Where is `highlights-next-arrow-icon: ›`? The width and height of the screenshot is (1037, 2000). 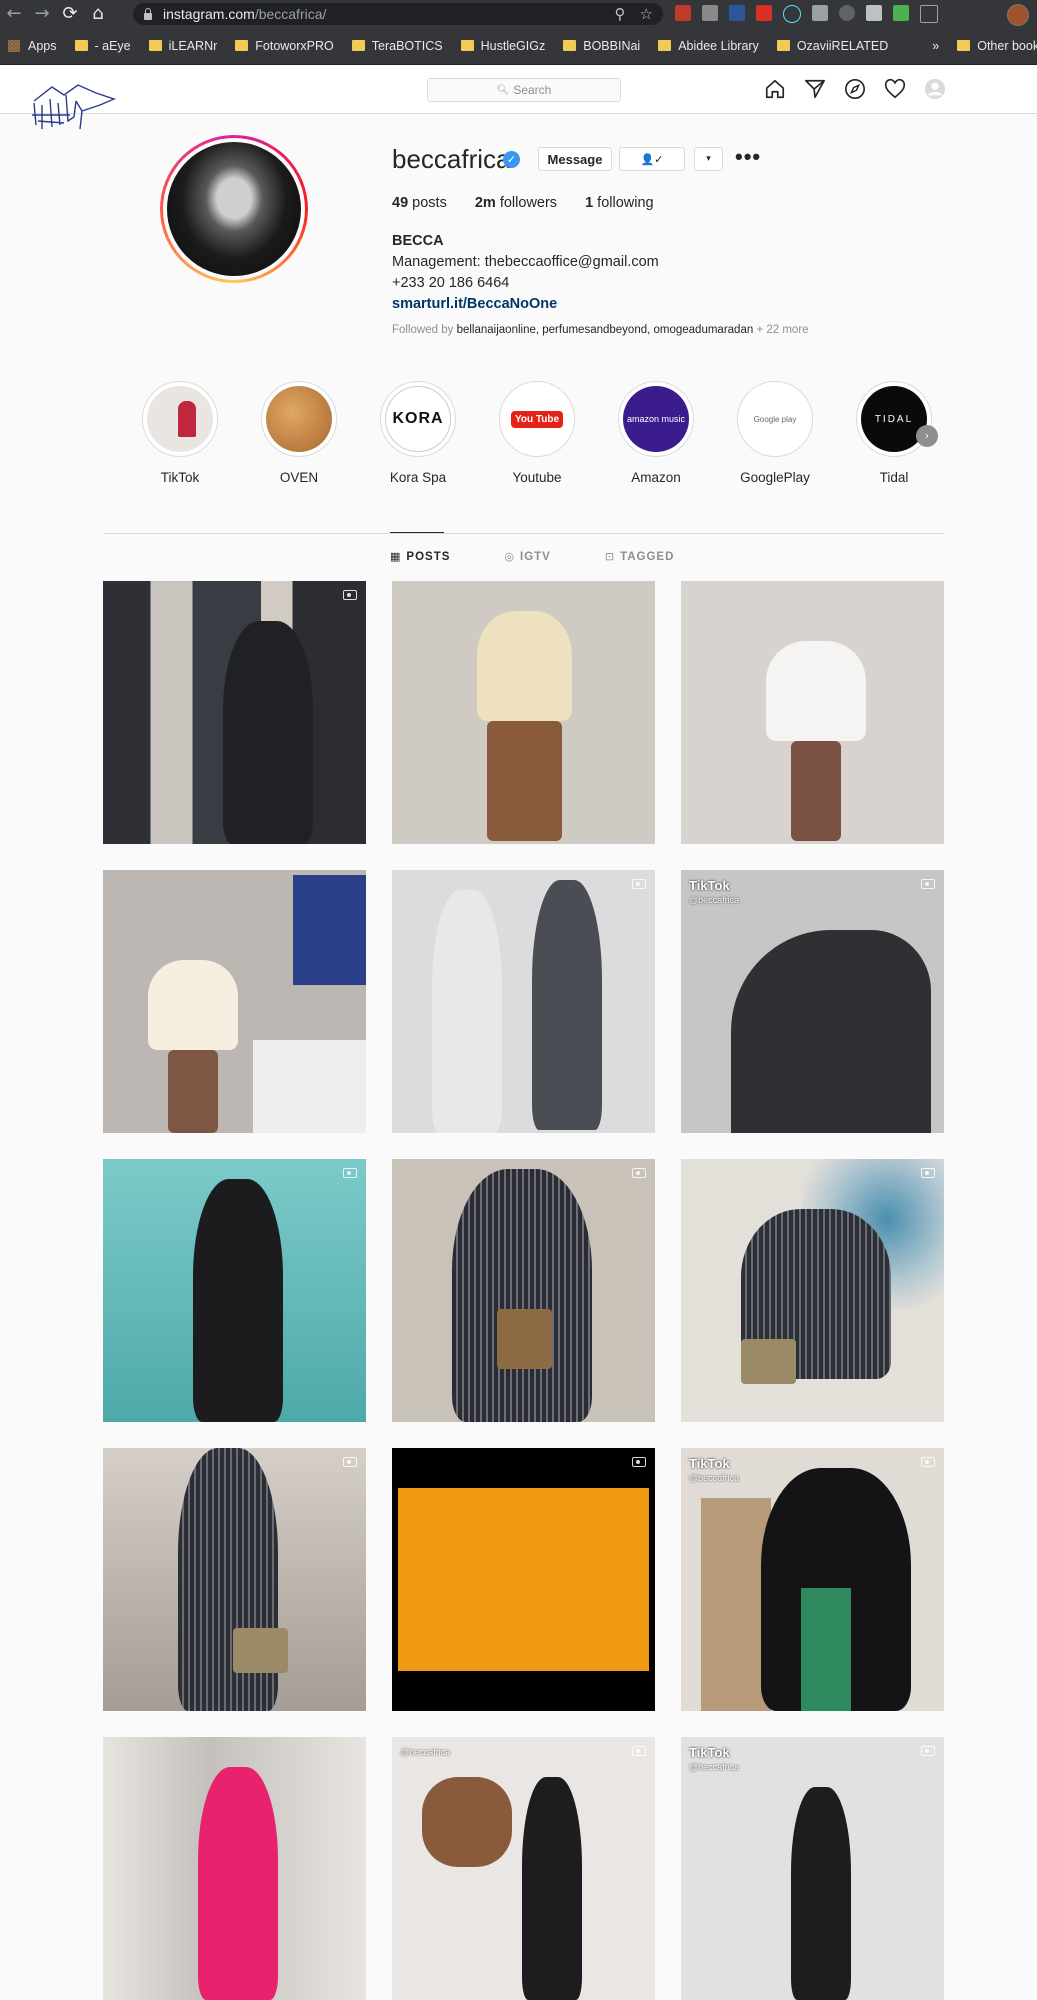 highlights-next-arrow-icon: › is located at coordinates (927, 436).